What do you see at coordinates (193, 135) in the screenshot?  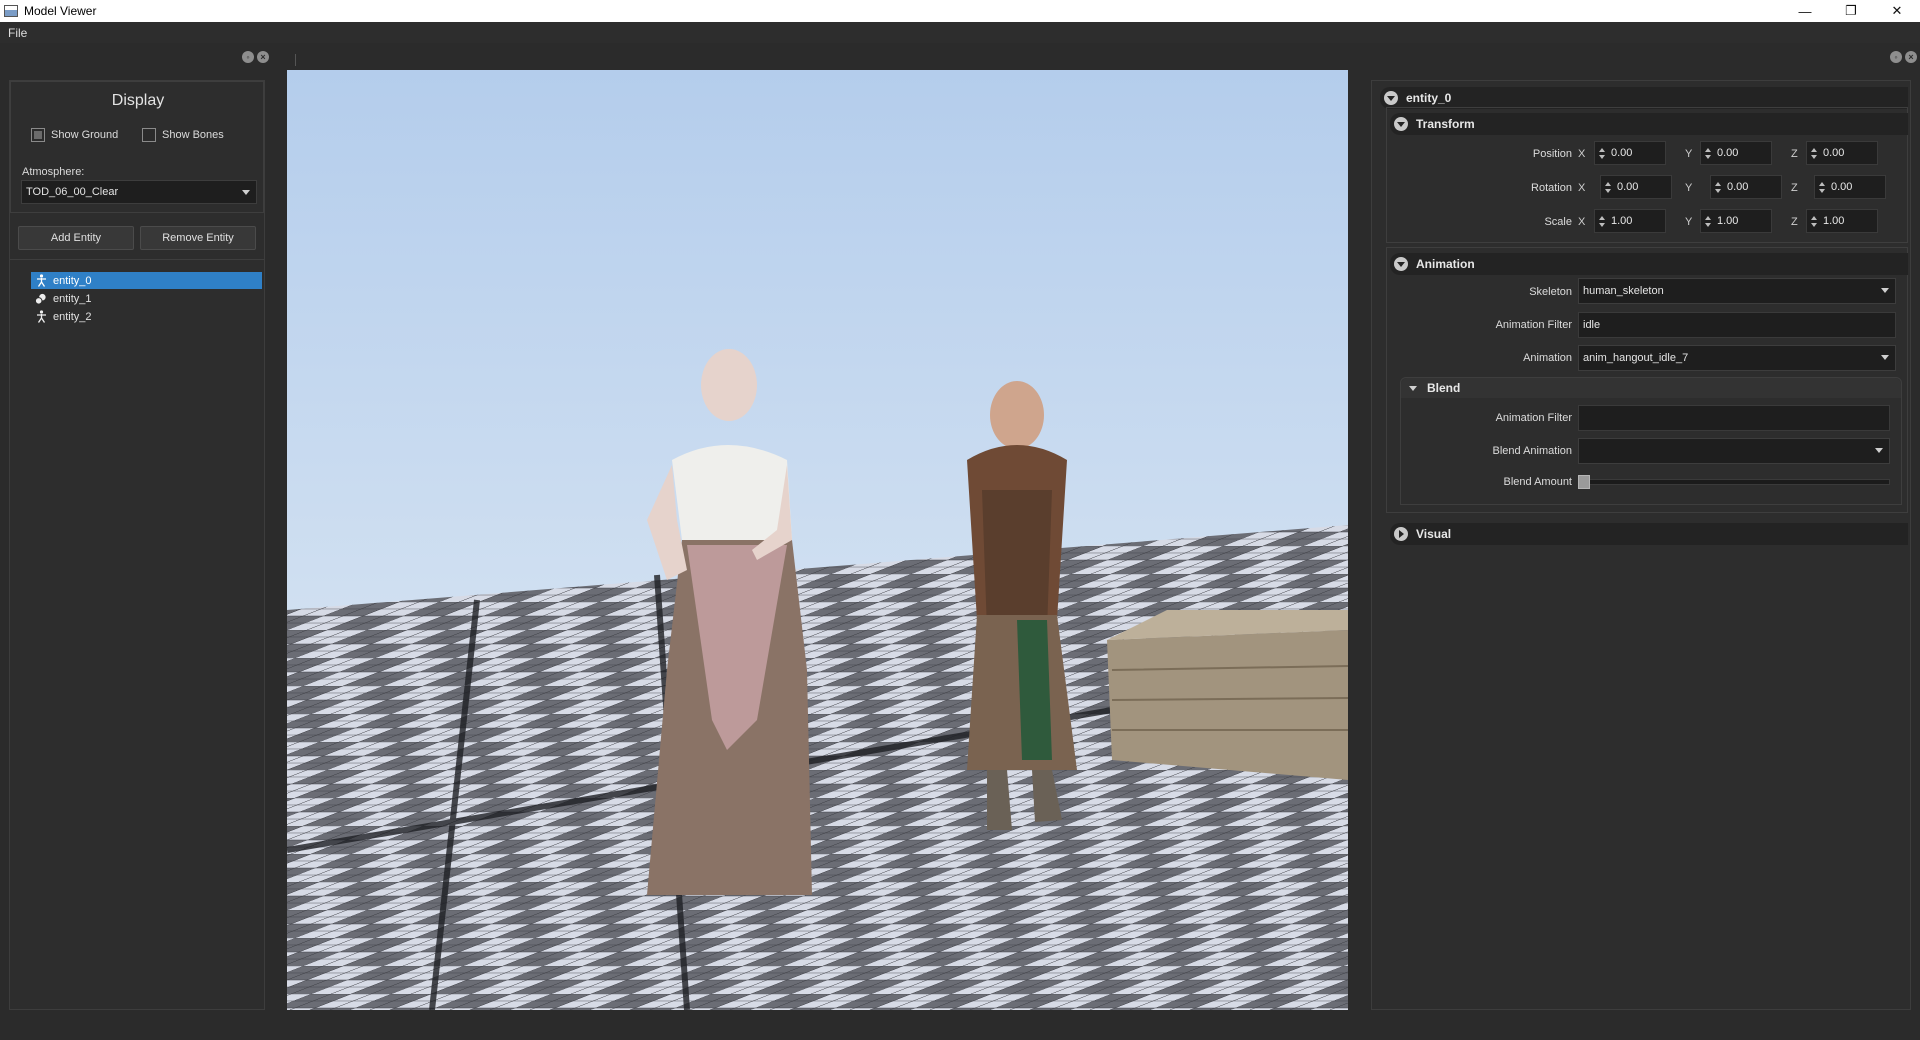 I see `show-bones-label: Show Bones` at bounding box center [193, 135].